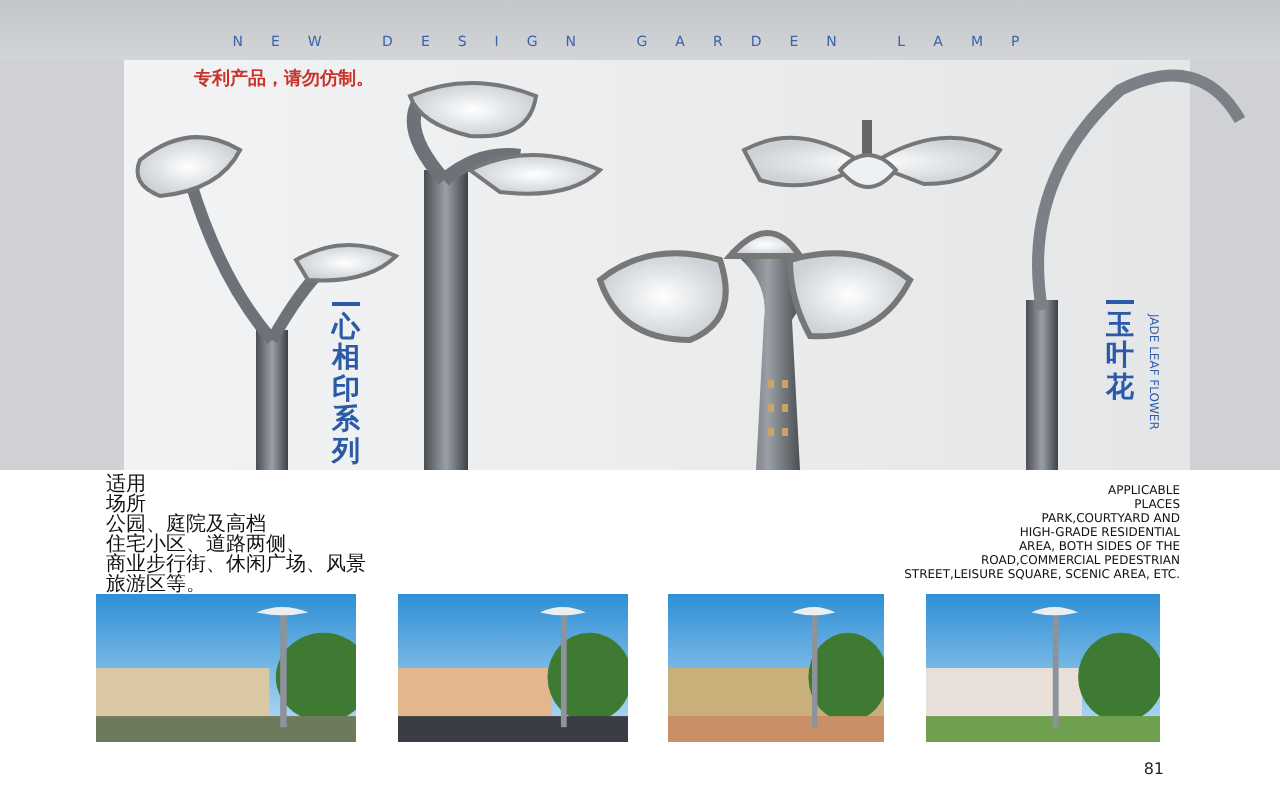 The image size is (1280, 800). I want to click on description-text: 适用, so click(126, 486).